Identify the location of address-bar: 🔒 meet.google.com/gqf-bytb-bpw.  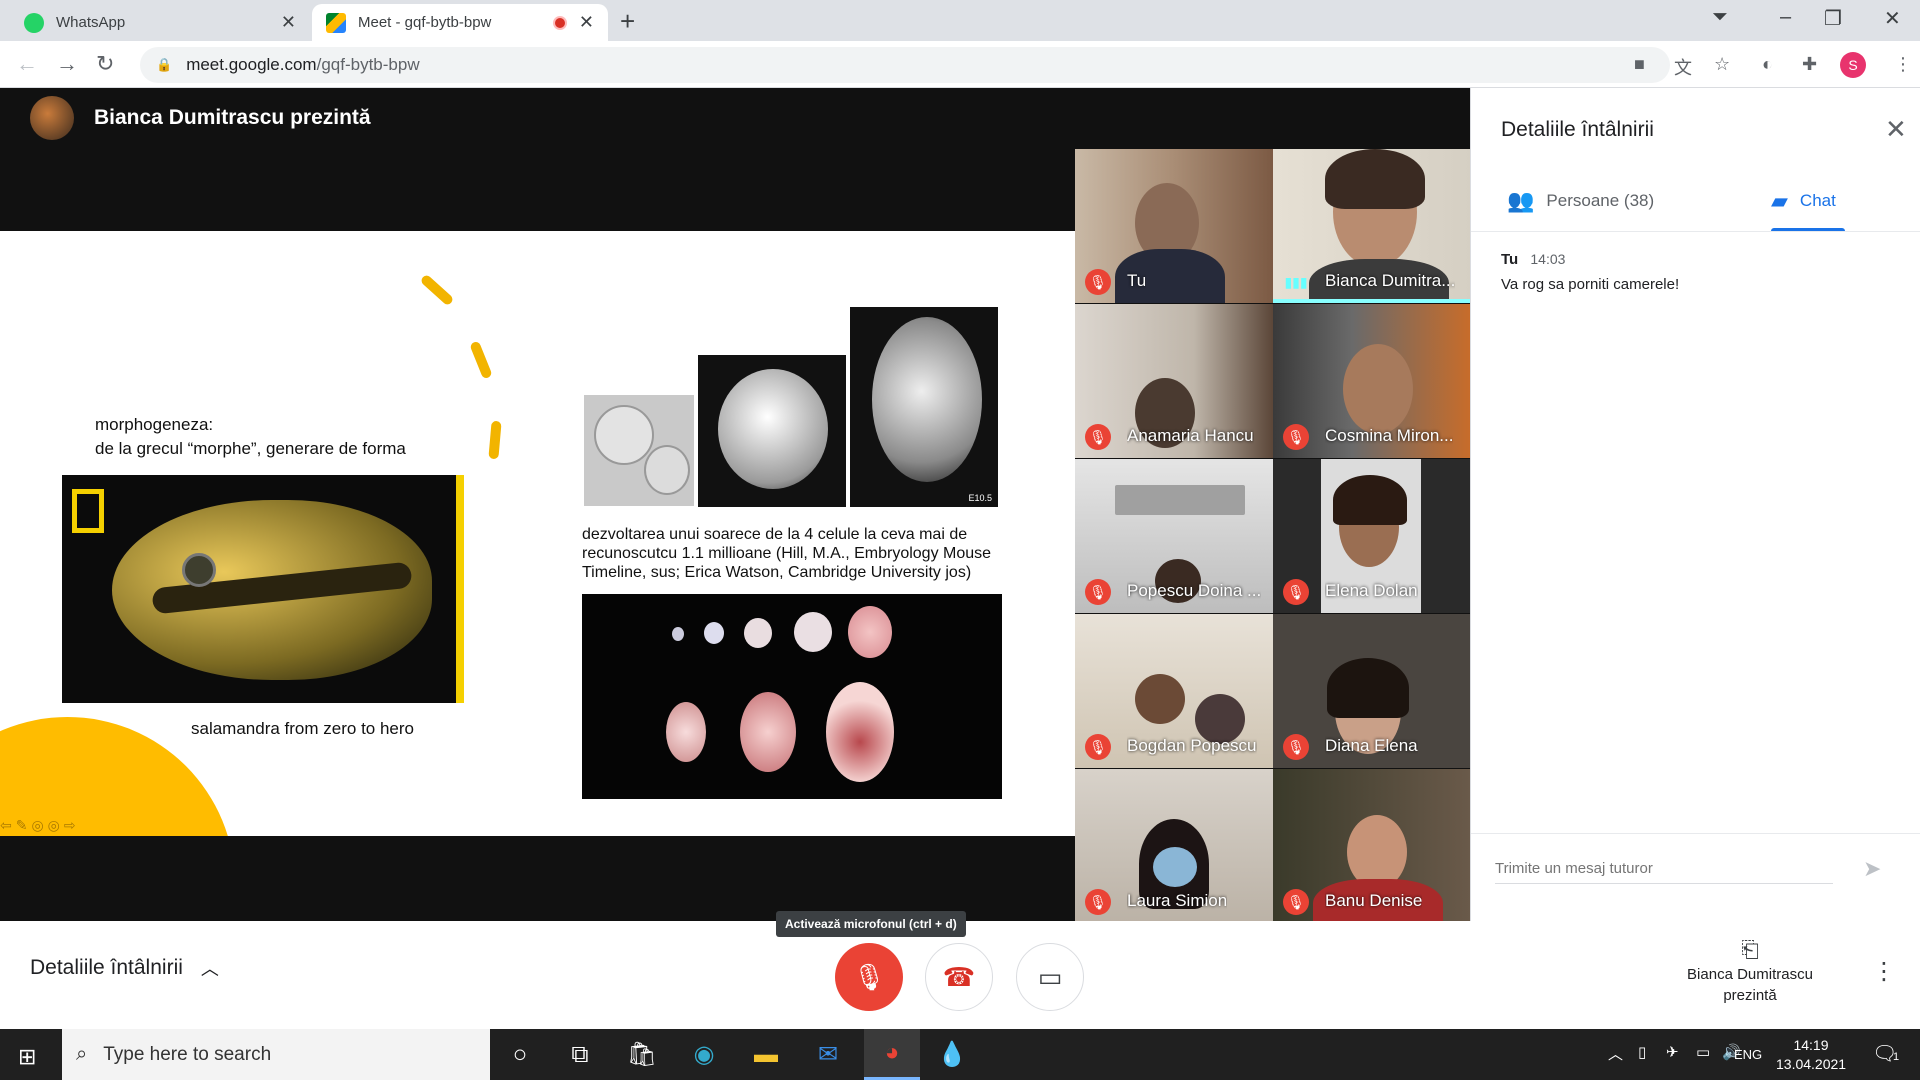
(905, 65).